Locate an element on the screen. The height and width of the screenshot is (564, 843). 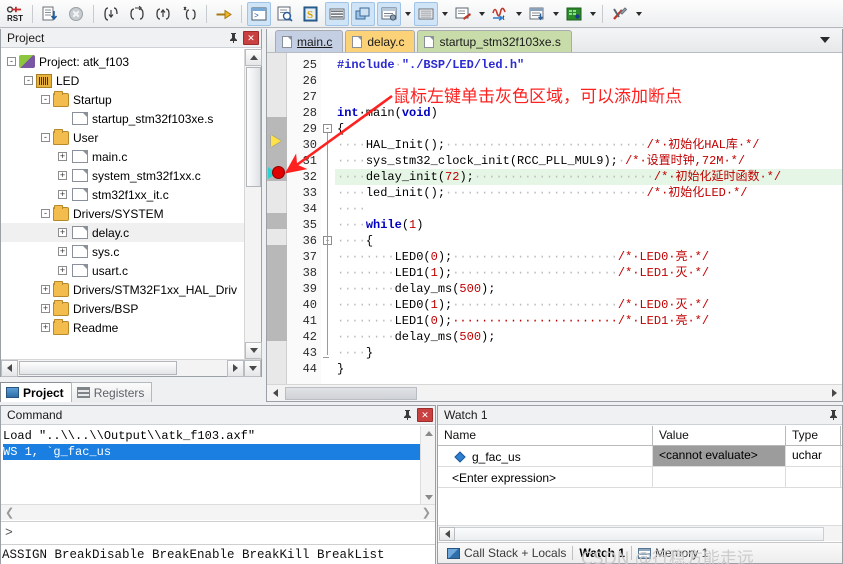
watch-row: <Enter expression> is located at coordinates (640, 477).